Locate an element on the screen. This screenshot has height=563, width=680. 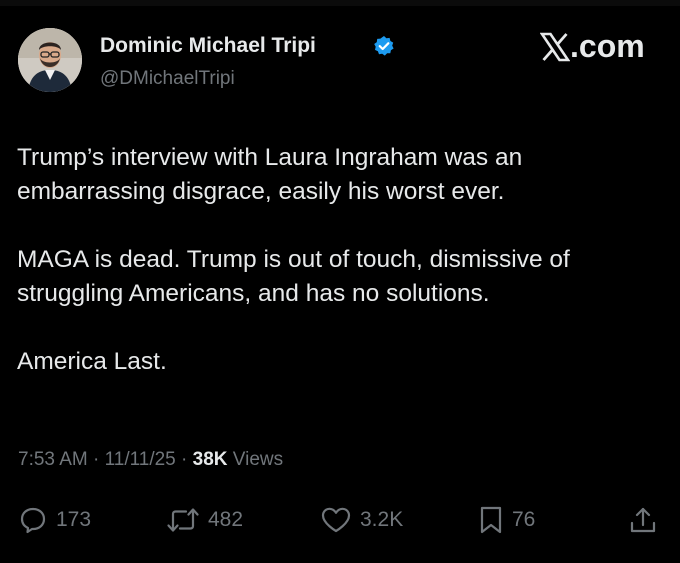
bookmark-icon is located at coordinates (491, 520).